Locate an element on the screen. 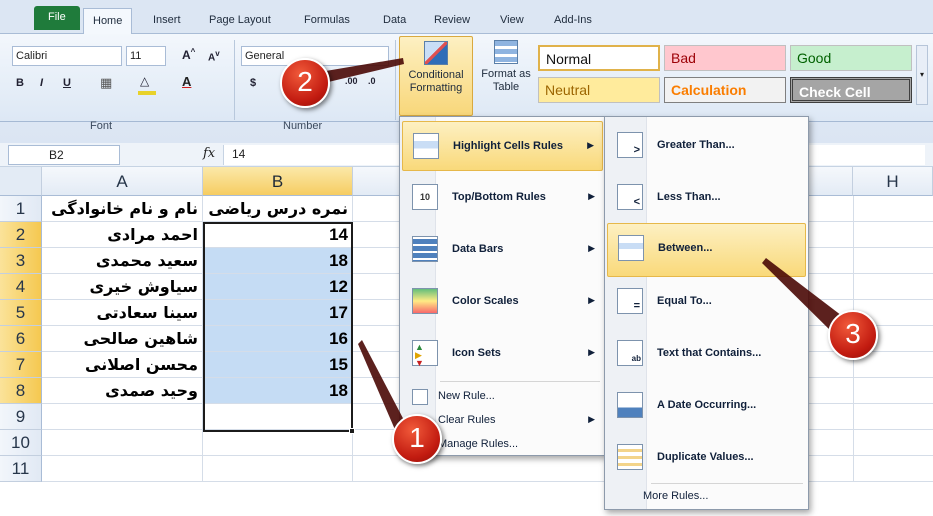  paint-bucket-icon: △ is located at coordinates (145, 81).